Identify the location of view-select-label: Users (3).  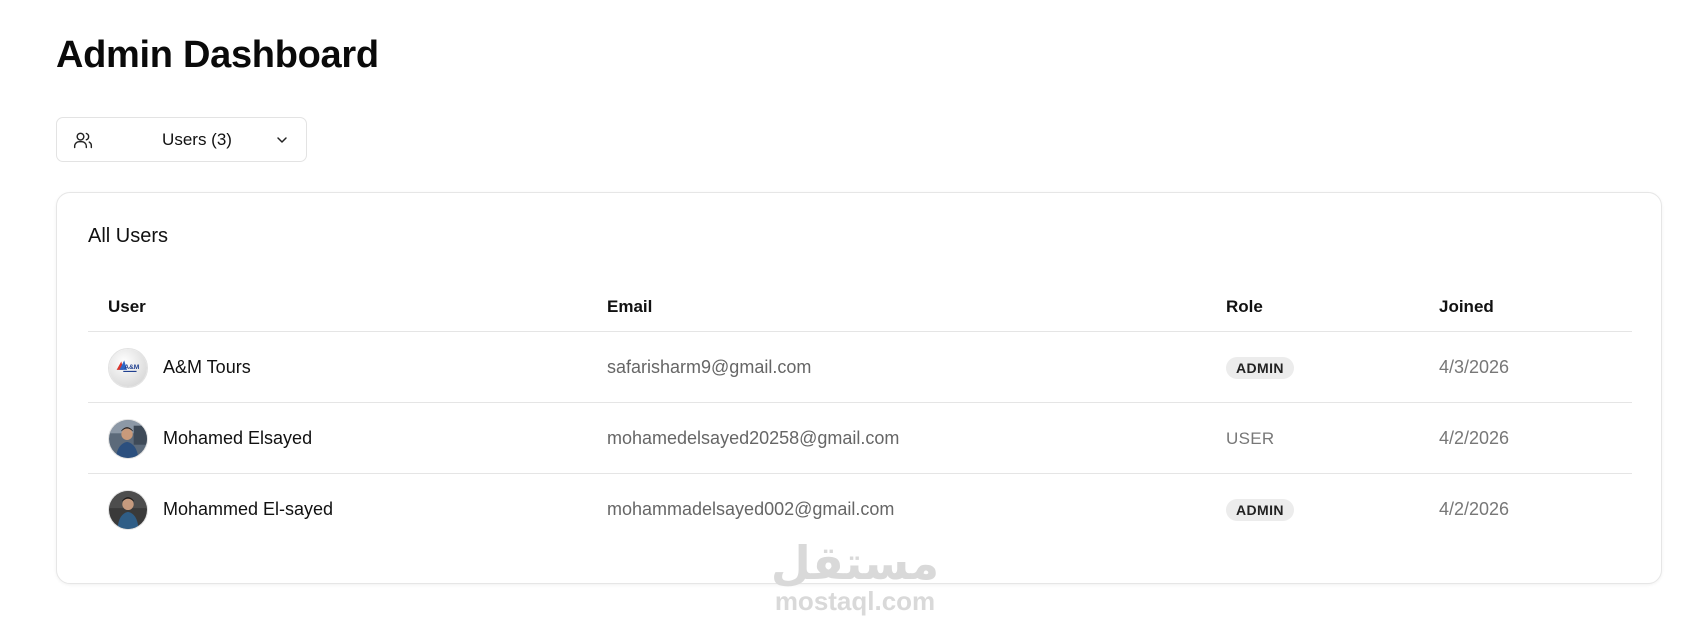
(197, 139).